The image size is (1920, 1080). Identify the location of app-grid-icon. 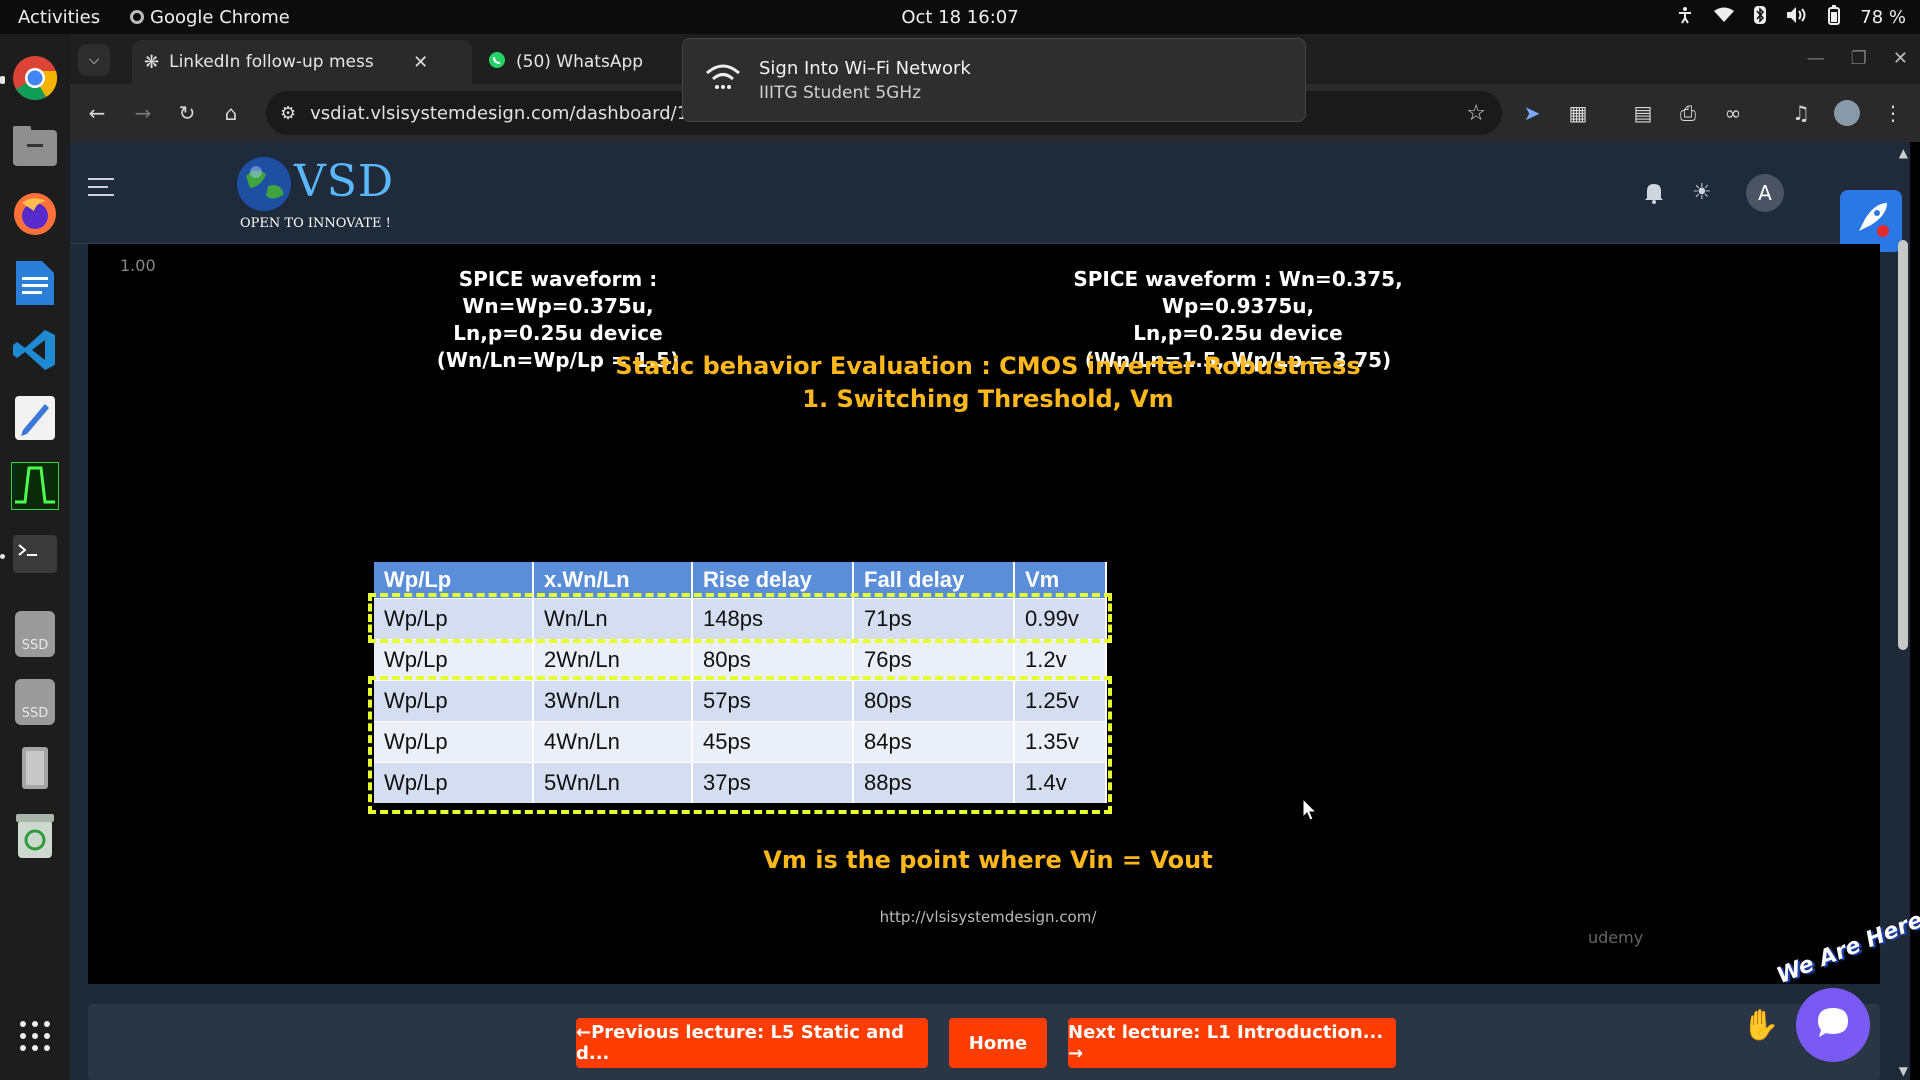
(35, 1038).